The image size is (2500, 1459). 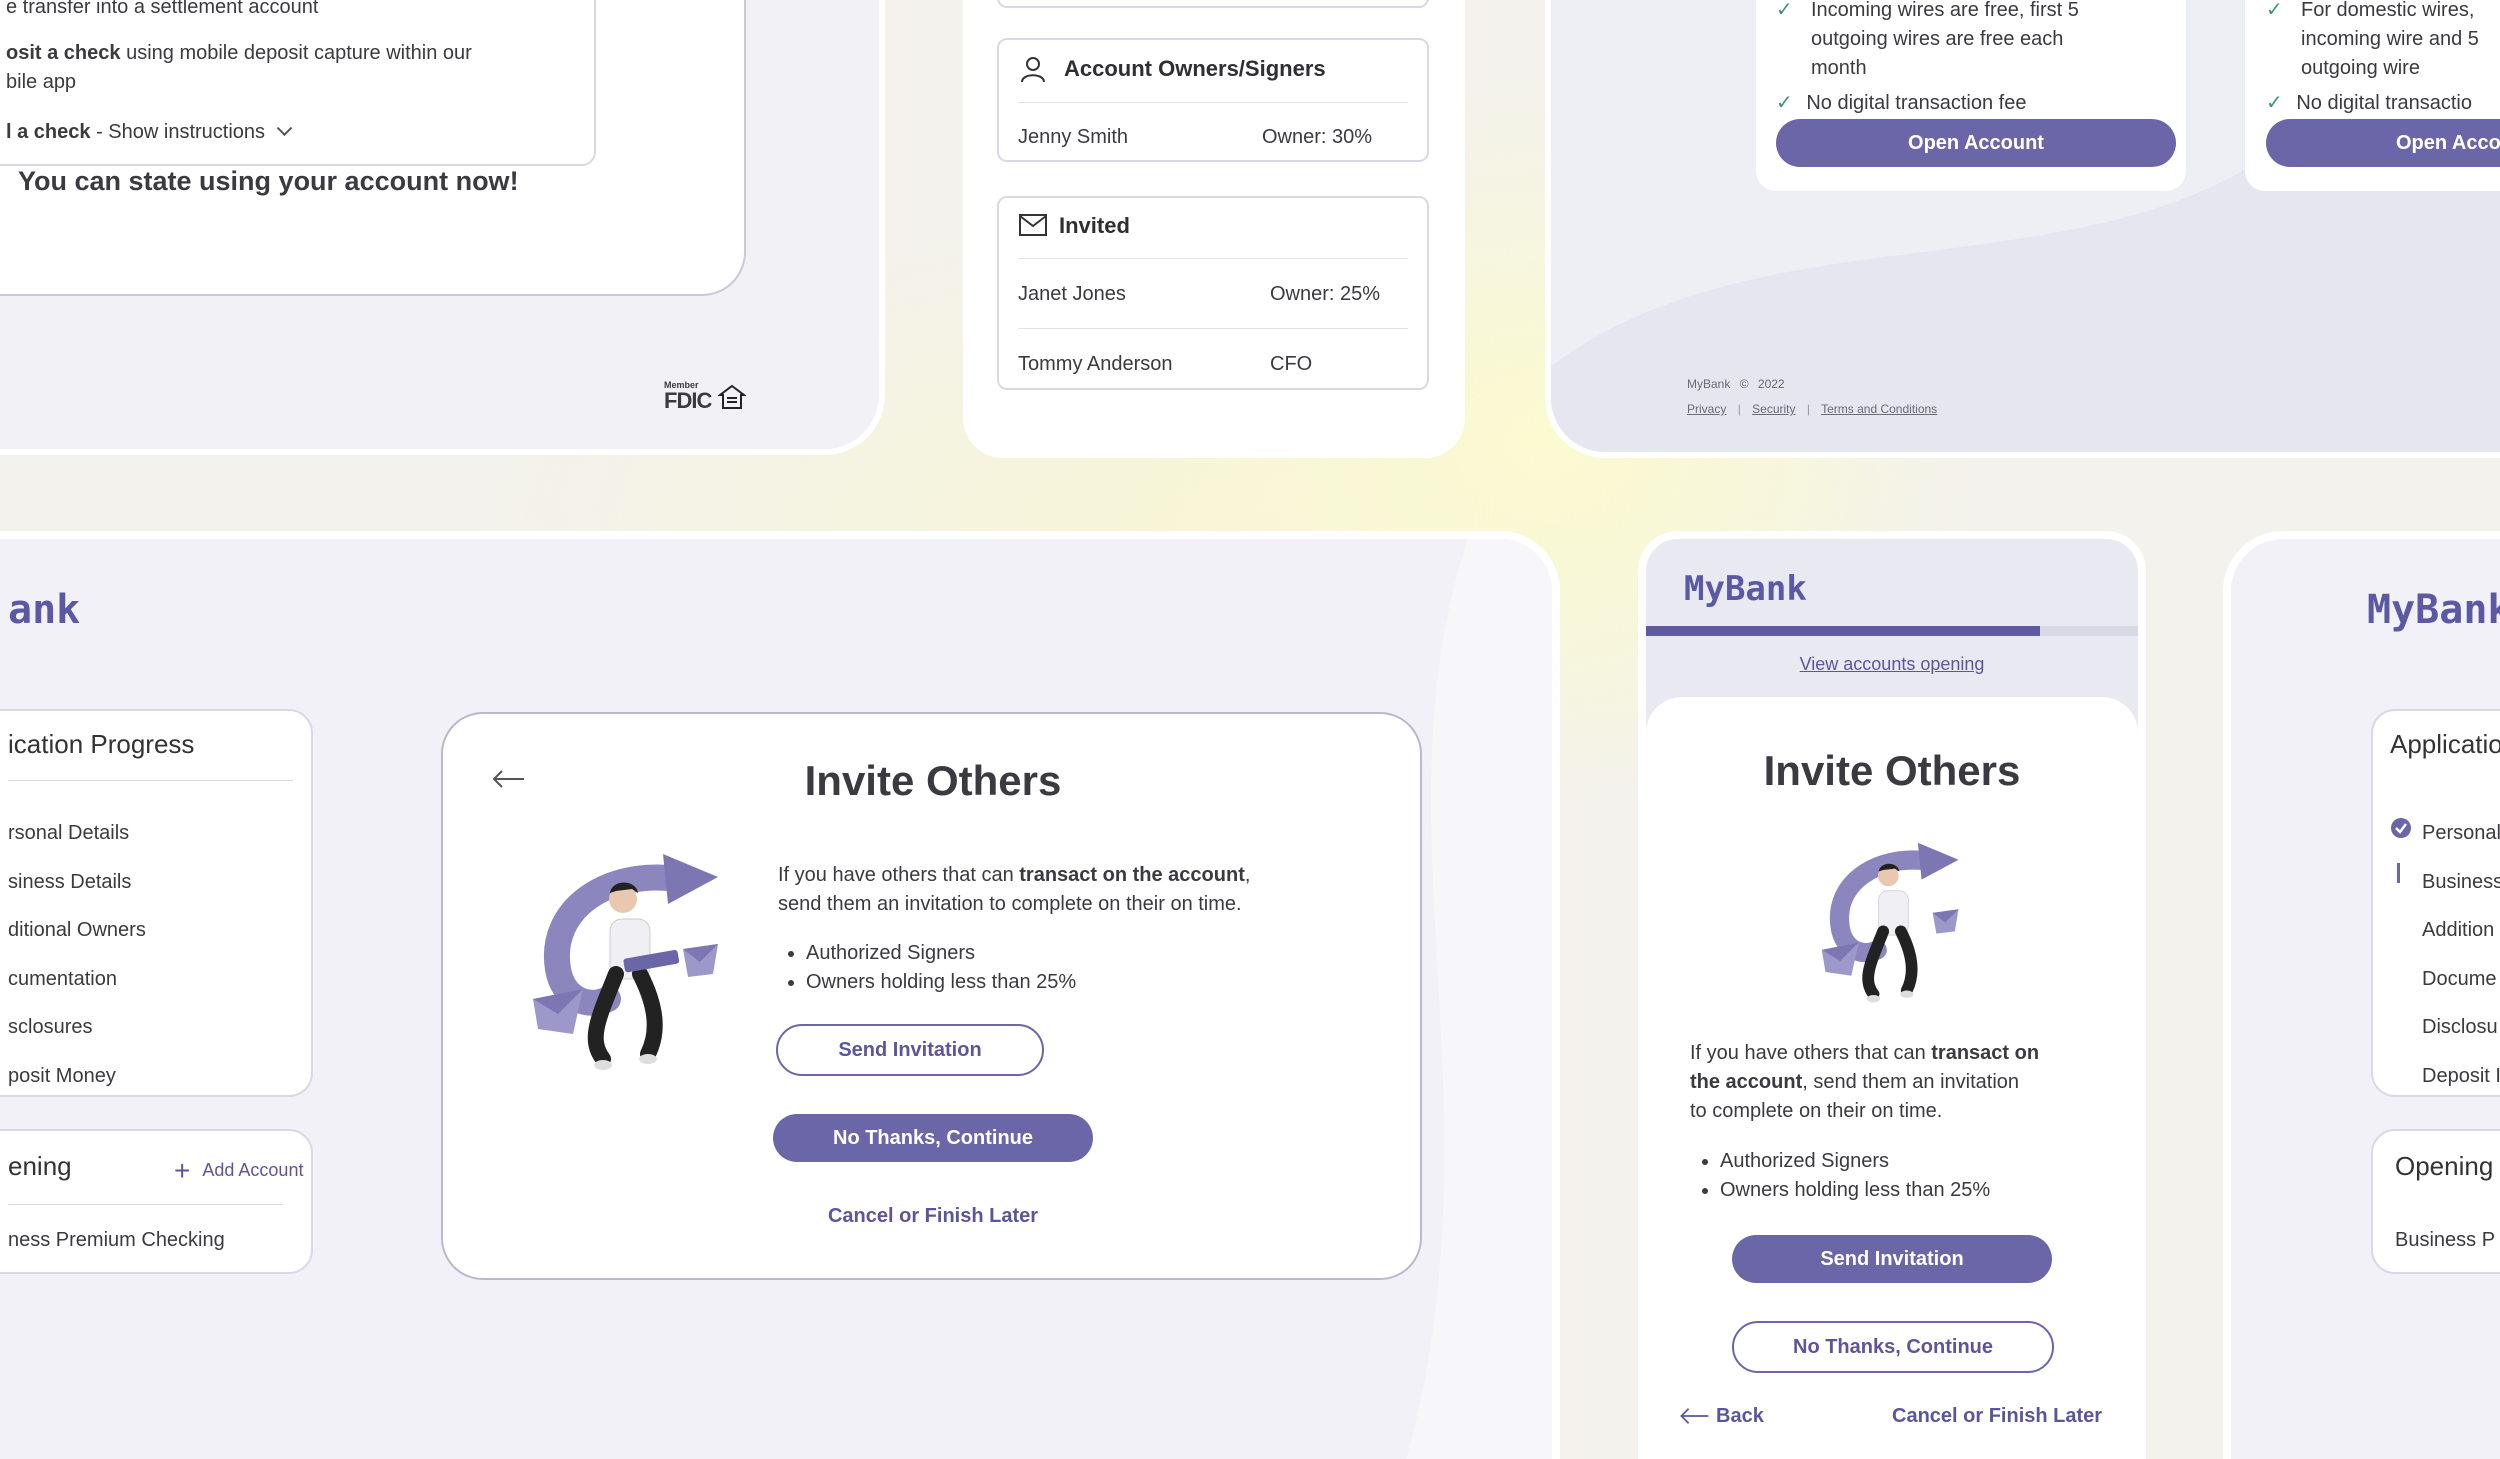 What do you see at coordinates (149, 132) in the screenshot?
I see `mail-check-link: l a check - Show instructions` at bounding box center [149, 132].